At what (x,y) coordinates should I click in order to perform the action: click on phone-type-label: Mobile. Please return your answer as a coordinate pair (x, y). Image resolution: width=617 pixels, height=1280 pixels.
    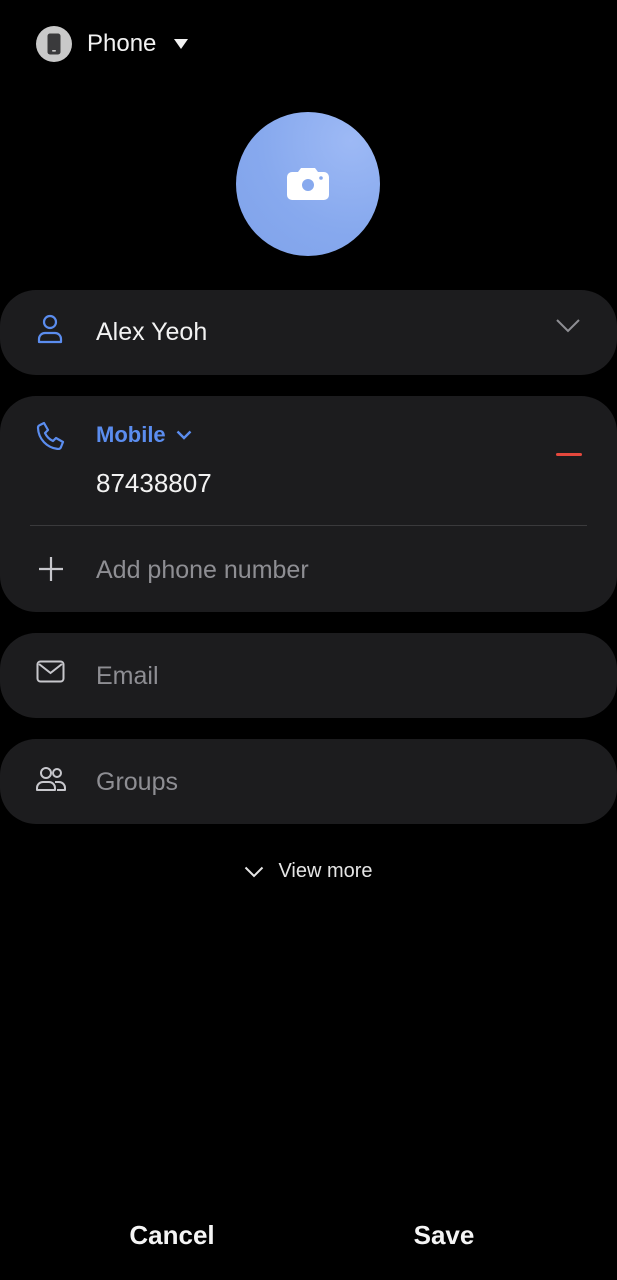
    Looking at the image, I should click on (131, 434).